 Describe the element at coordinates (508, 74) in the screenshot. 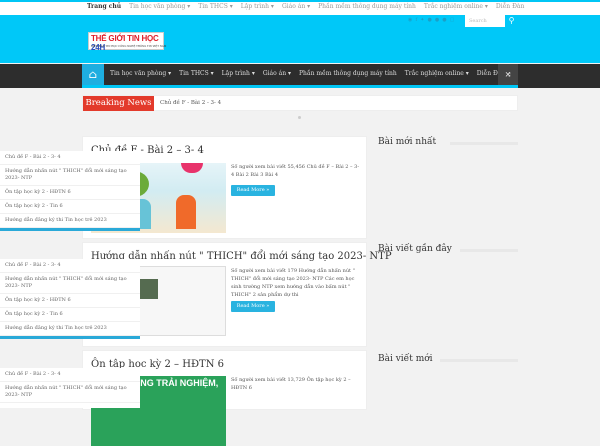

I see `shuffle-icon: ⤨` at that location.